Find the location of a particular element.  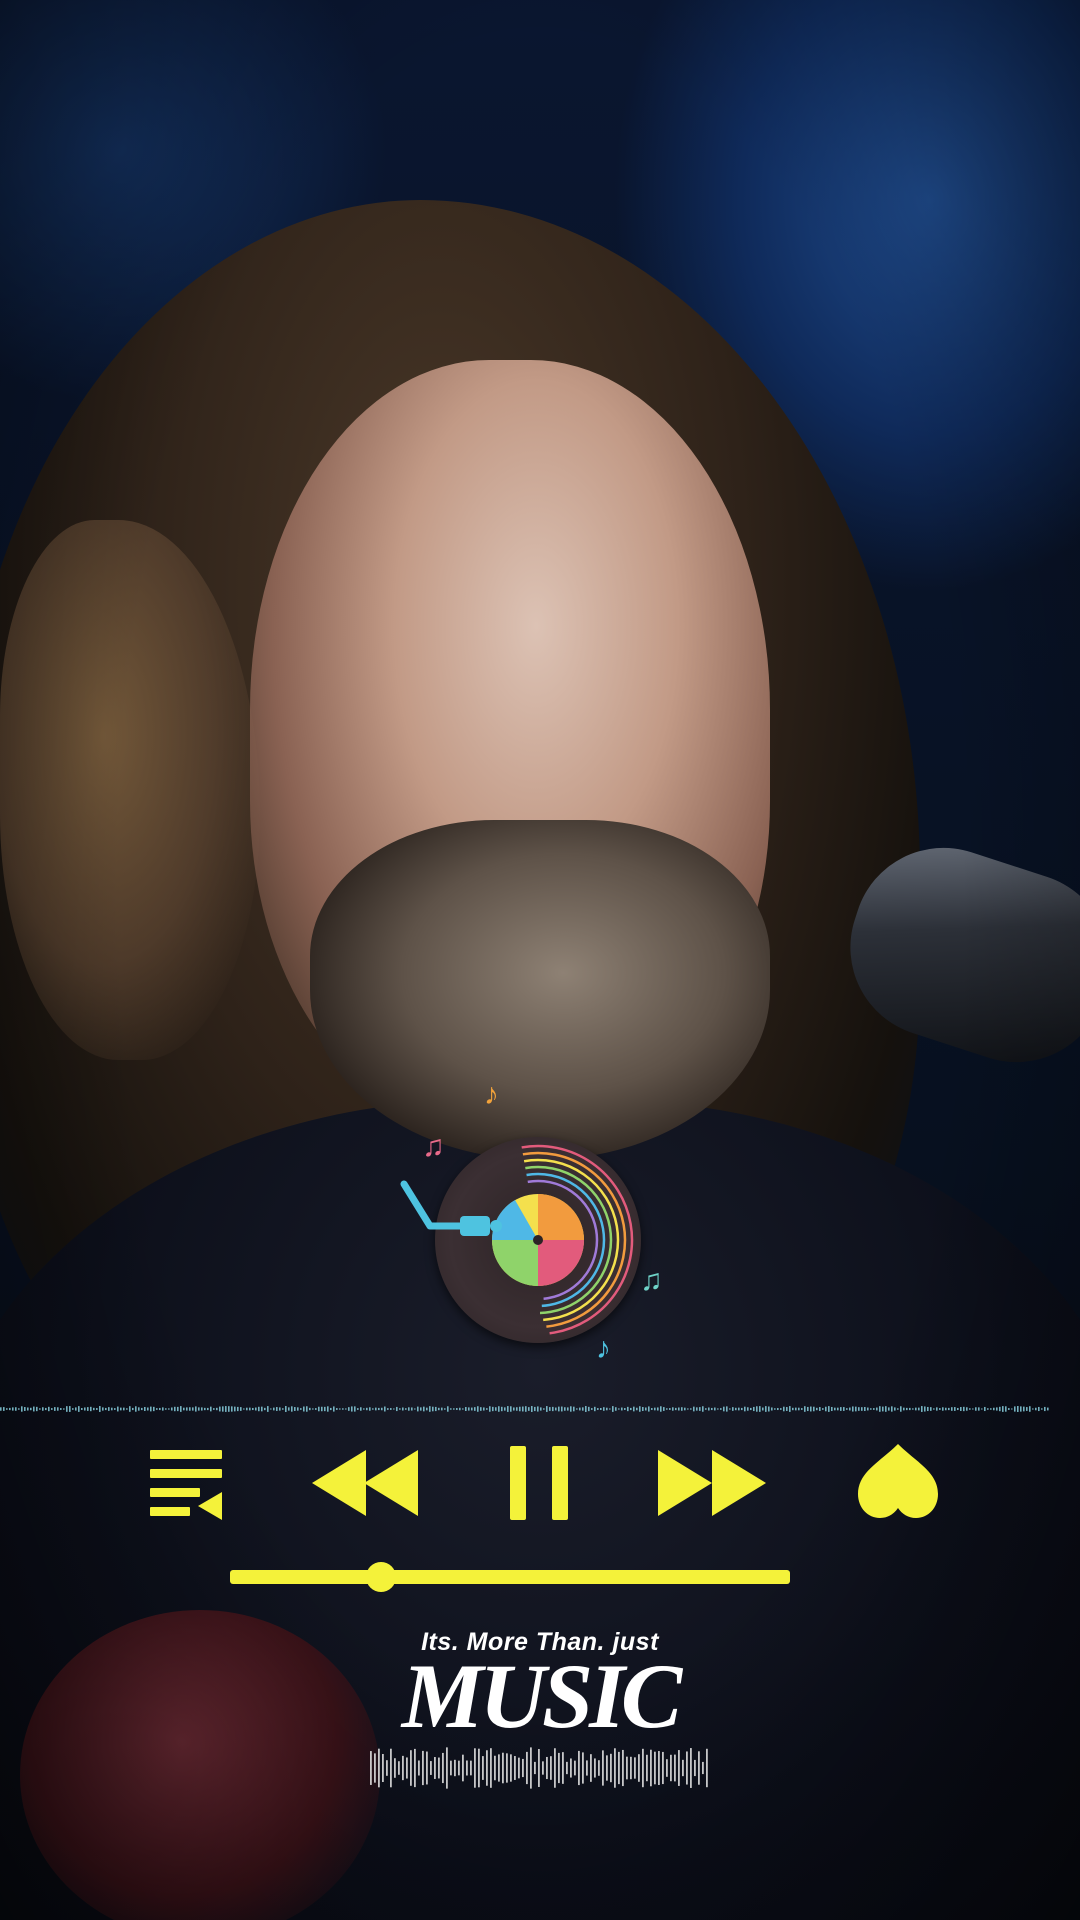

vinyl-record-sticker: ♪ ♫ ♫ ♪ is located at coordinates (531, 1221).